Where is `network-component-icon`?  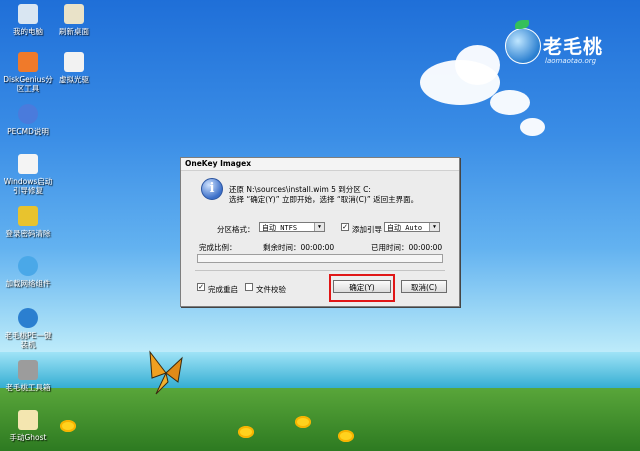 network-component-icon is located at coordinates (28, 266).